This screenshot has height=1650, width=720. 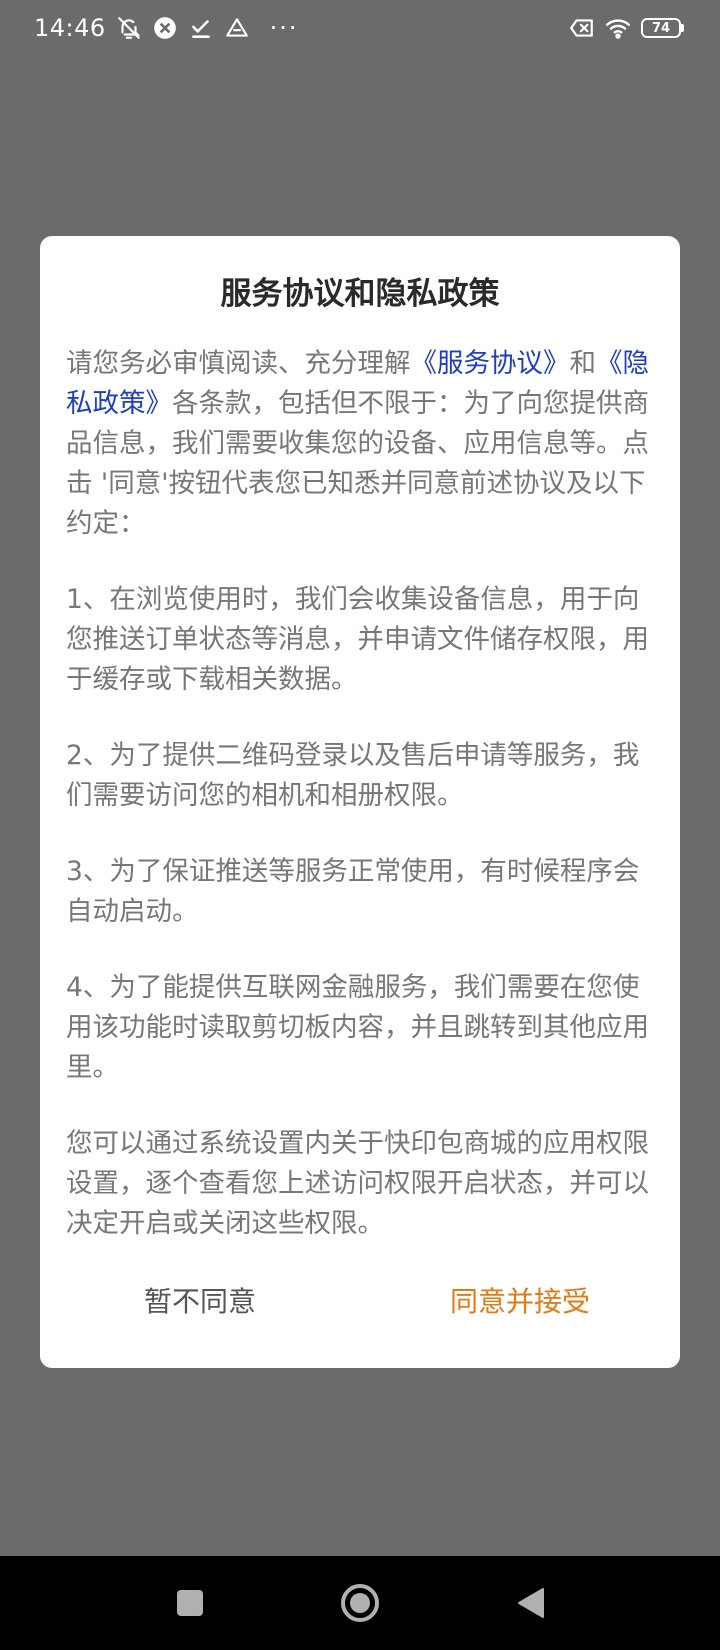 I want to click on status-left: 14:46 ···, so click(x=166, y=28).